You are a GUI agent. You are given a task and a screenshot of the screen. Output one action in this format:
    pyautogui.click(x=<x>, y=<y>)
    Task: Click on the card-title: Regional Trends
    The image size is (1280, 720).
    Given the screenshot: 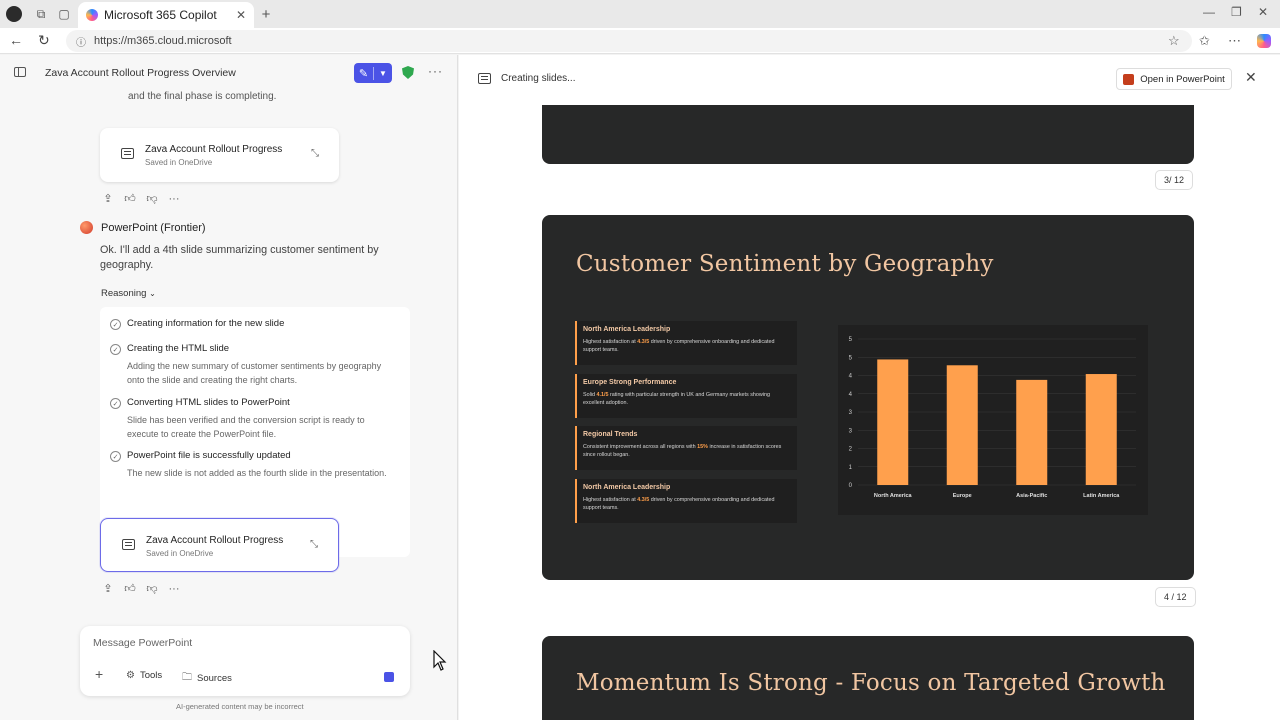 What is the action you would take?
    pyautogui.click(x=610, y=434)
    